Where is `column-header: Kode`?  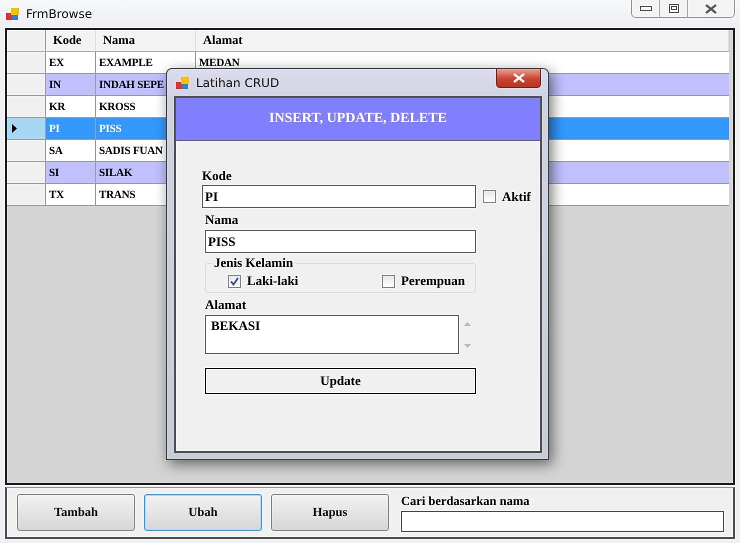
column-header: Kode is located at coordinates (71, 40).